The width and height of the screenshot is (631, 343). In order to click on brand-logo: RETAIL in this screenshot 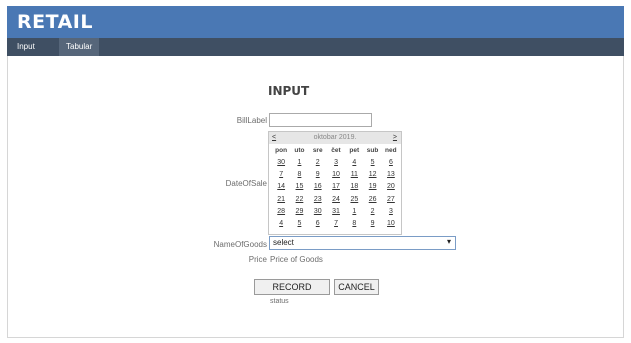, I will do `click(55, 22)`.